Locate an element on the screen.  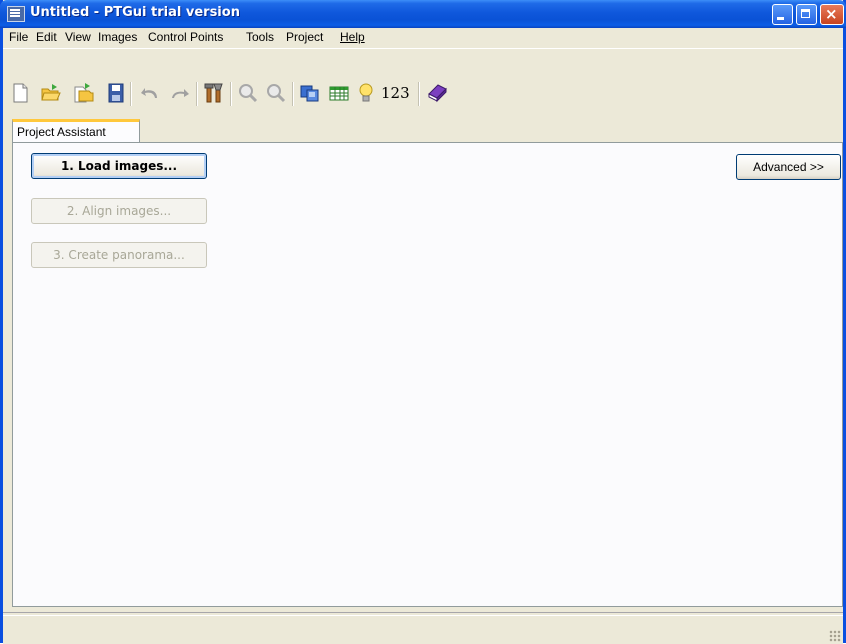
menu-tools: Tools is located at coordinates (260, 37).